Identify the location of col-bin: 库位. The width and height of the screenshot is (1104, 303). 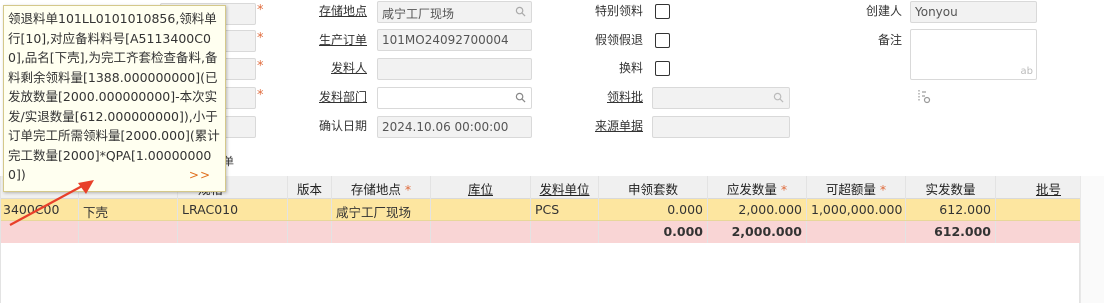
(481, 187).